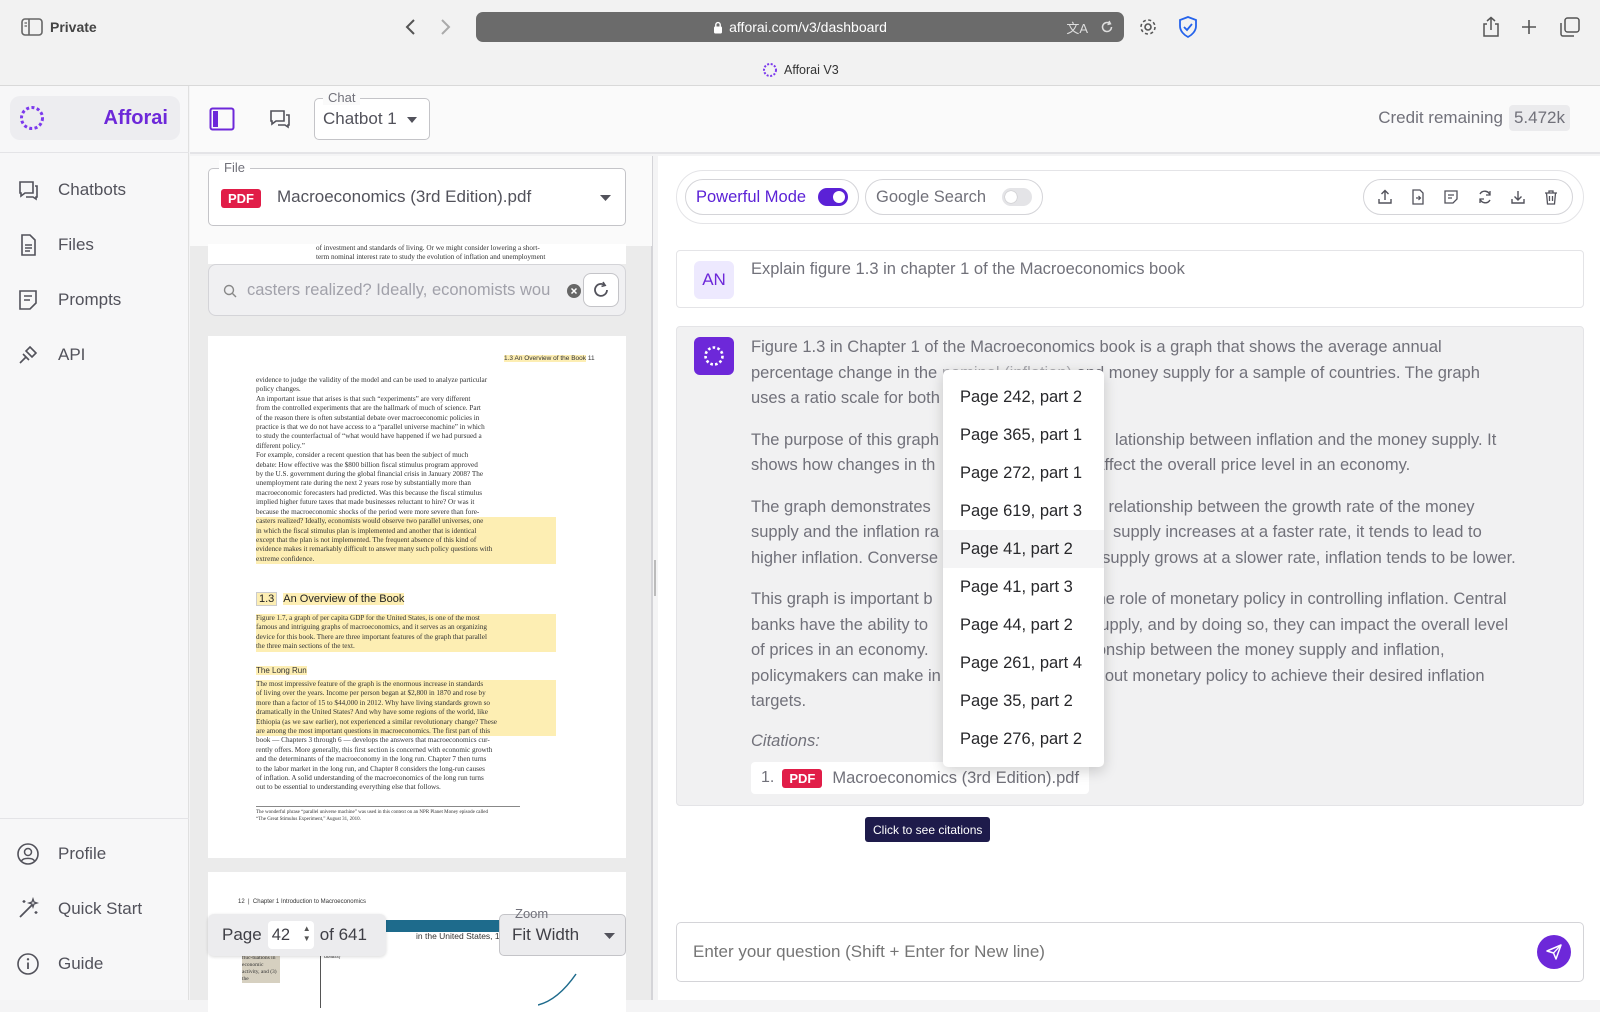  I want to click on page-total: of 641, so click(343, 934).